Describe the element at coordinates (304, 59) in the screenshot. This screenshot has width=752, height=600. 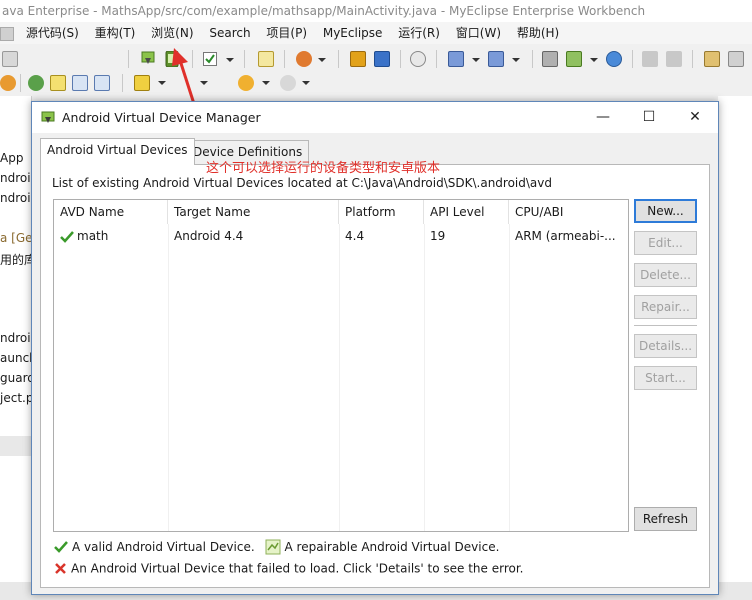
I see `web-project-icon` at that location.